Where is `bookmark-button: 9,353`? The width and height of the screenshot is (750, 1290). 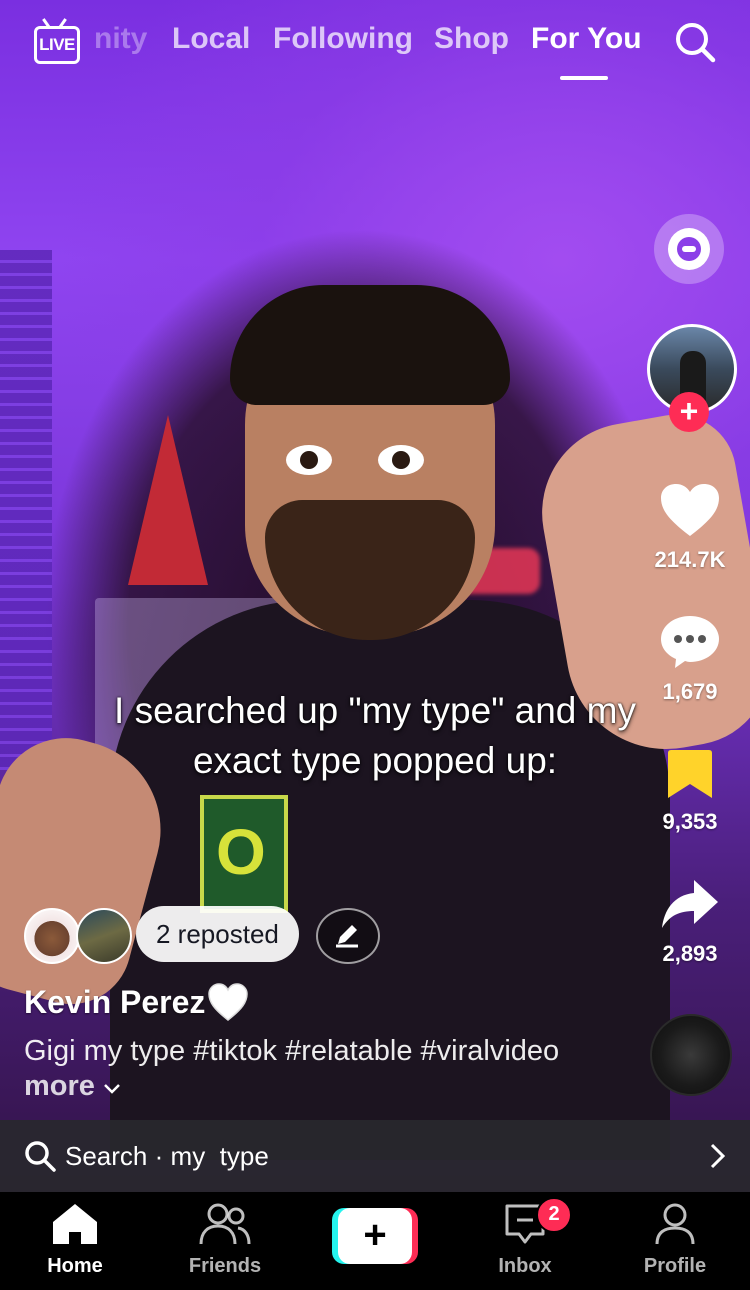
bookmark-button: 9,353 is located at coordinates (690, 791).